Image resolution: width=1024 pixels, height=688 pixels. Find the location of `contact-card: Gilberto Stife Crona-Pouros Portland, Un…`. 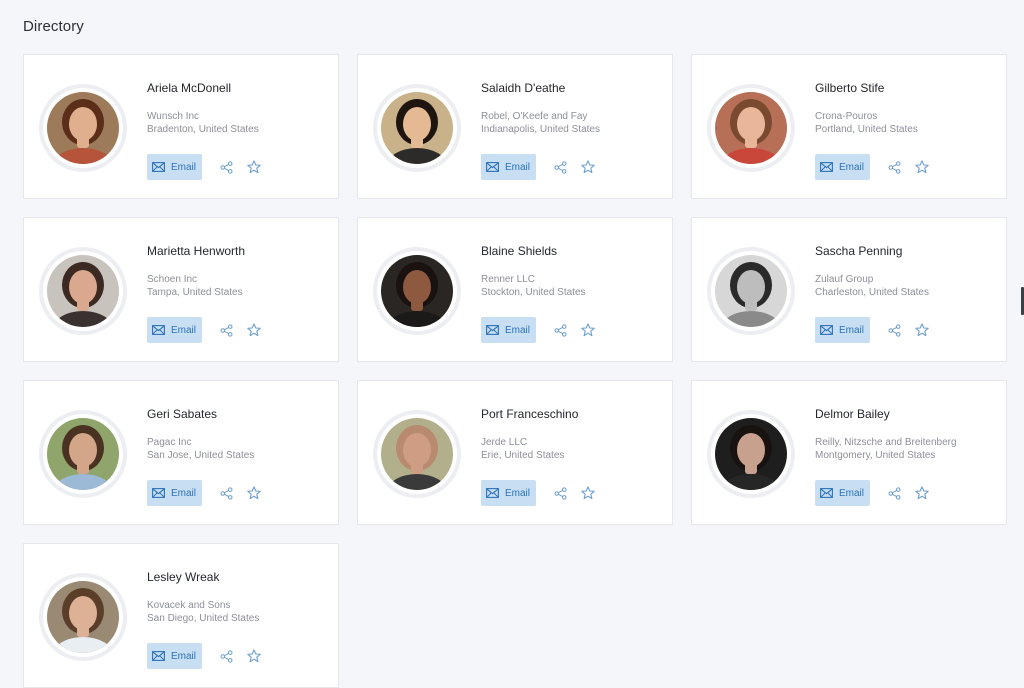

contact-card: Gilberto Stife Crona-Pouros Portland, Un… is located at coordinates (849, 126).